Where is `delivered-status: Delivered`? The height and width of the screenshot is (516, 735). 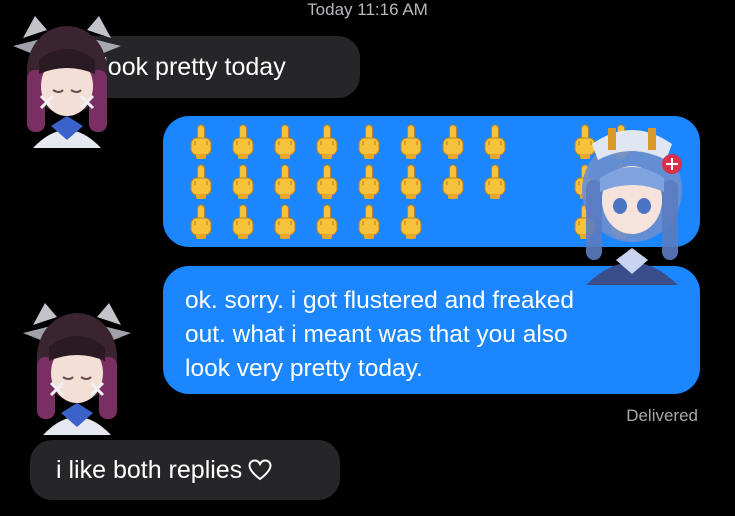
delivered-status: Delivered is located at coordinates (662, 415).